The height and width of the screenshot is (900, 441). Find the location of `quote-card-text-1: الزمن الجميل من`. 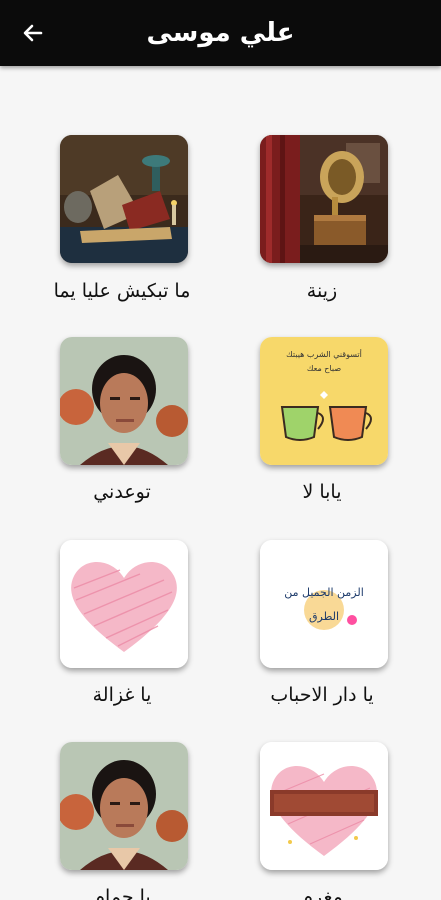

quote-card-text-1: الزمن الجميل من is located at coordinates (324, 592).